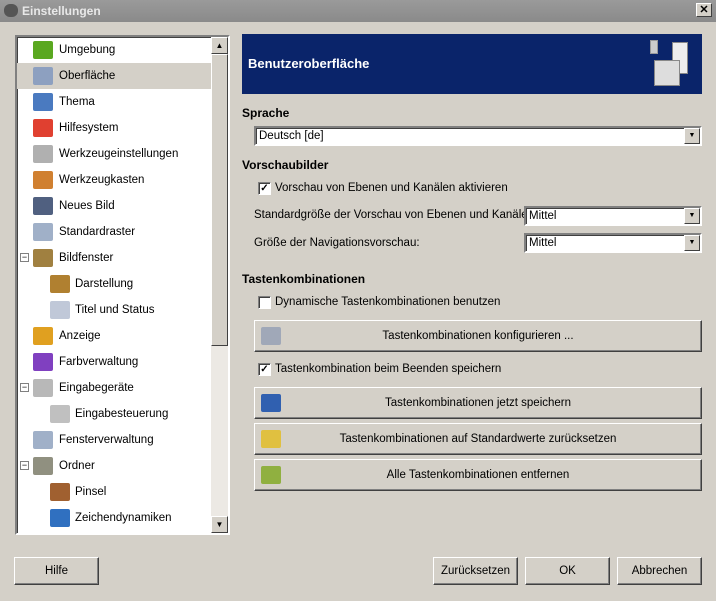 The width and height of the screenshot is (716, 601). What do you see at coordinates (114, 492) in the screenshot?
I see `sidebar-item-pinsel: Pinsel` at bounding box center [114, 492].